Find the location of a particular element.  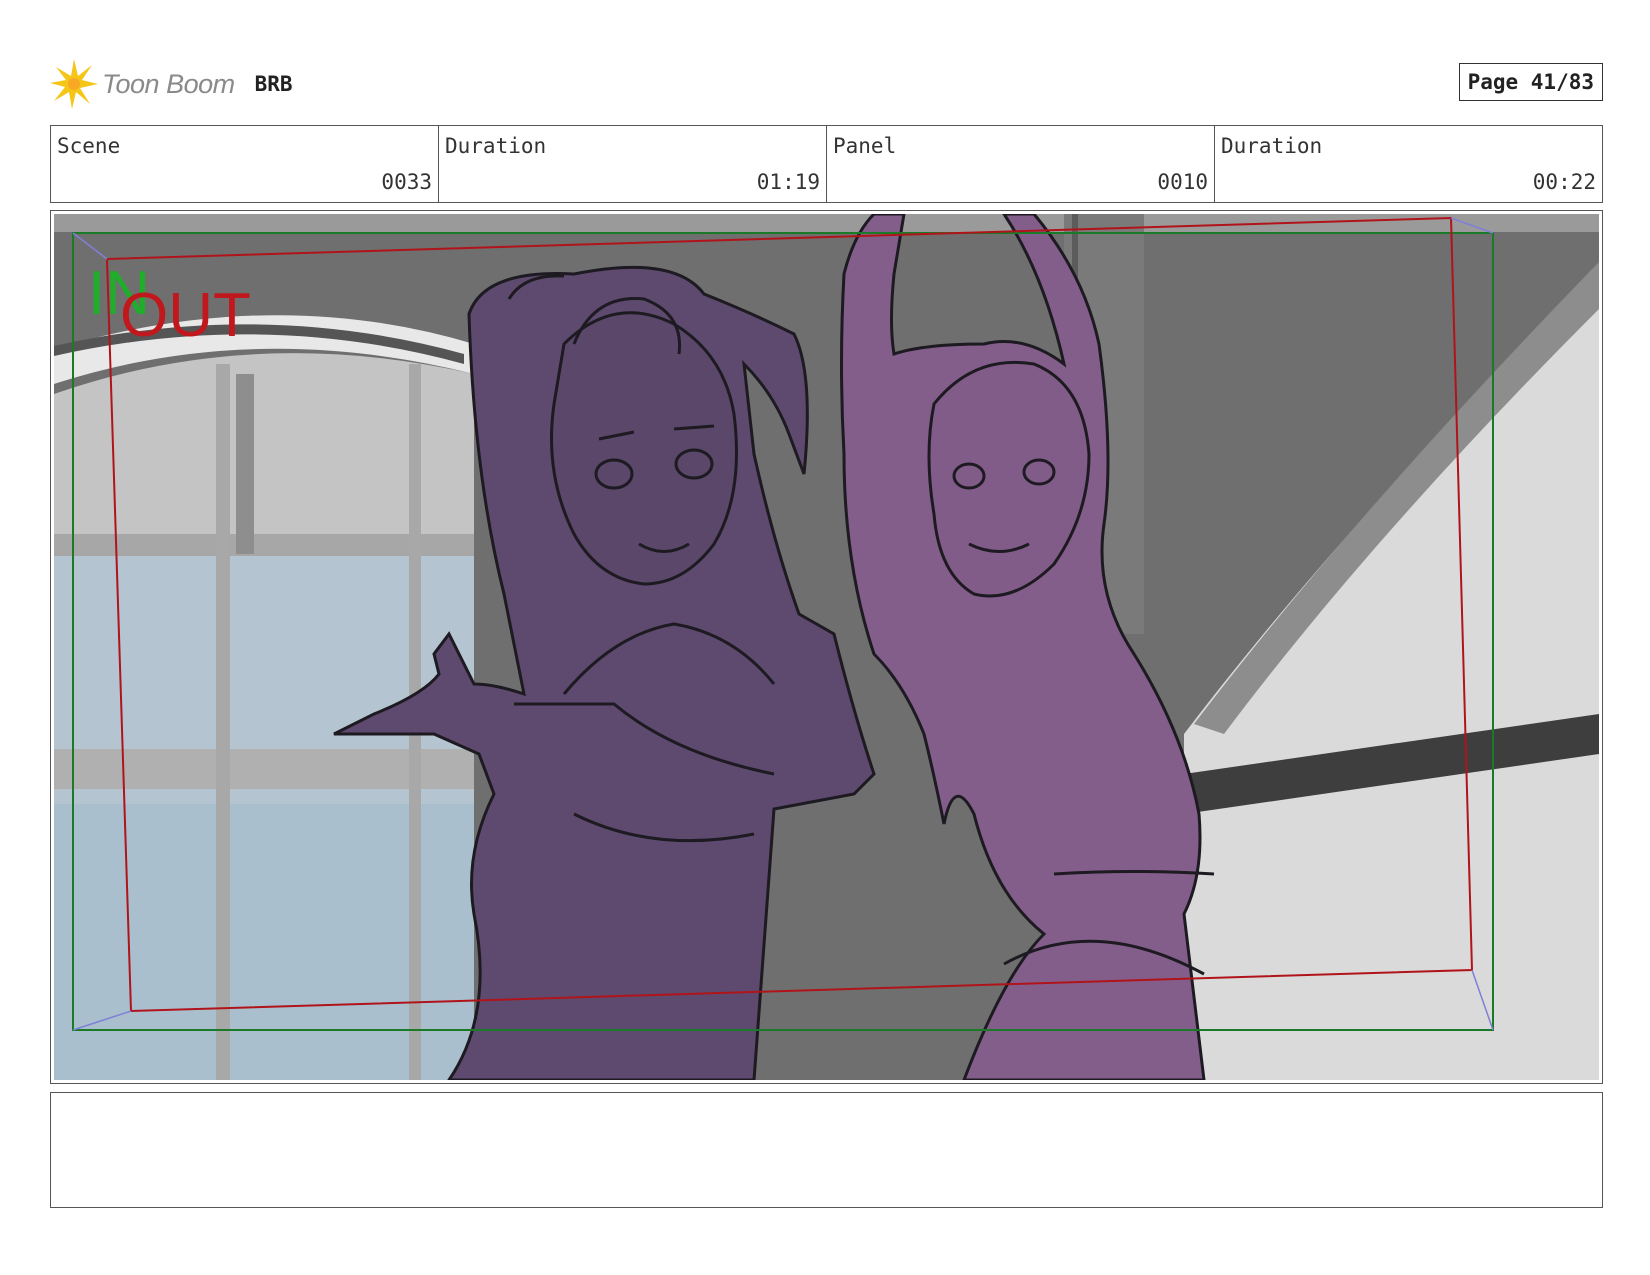

page-header: Toon Boom BRB Page 41/83 is located at coordinates (826, 83).